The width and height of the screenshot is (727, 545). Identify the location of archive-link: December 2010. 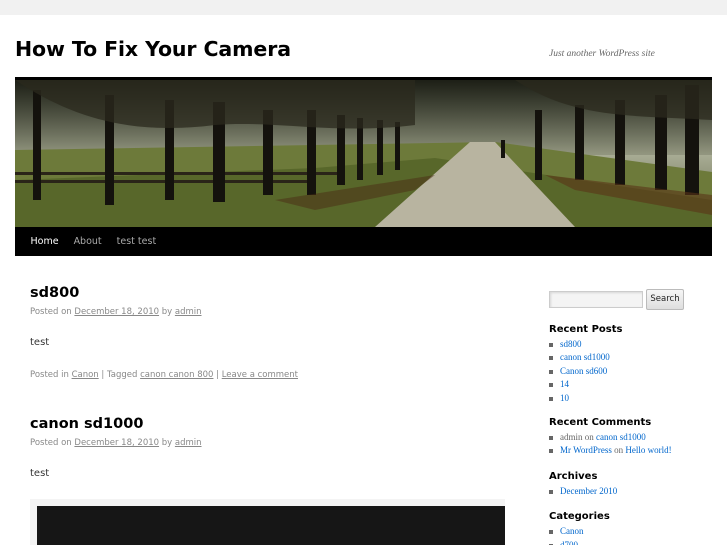
(588, 491).